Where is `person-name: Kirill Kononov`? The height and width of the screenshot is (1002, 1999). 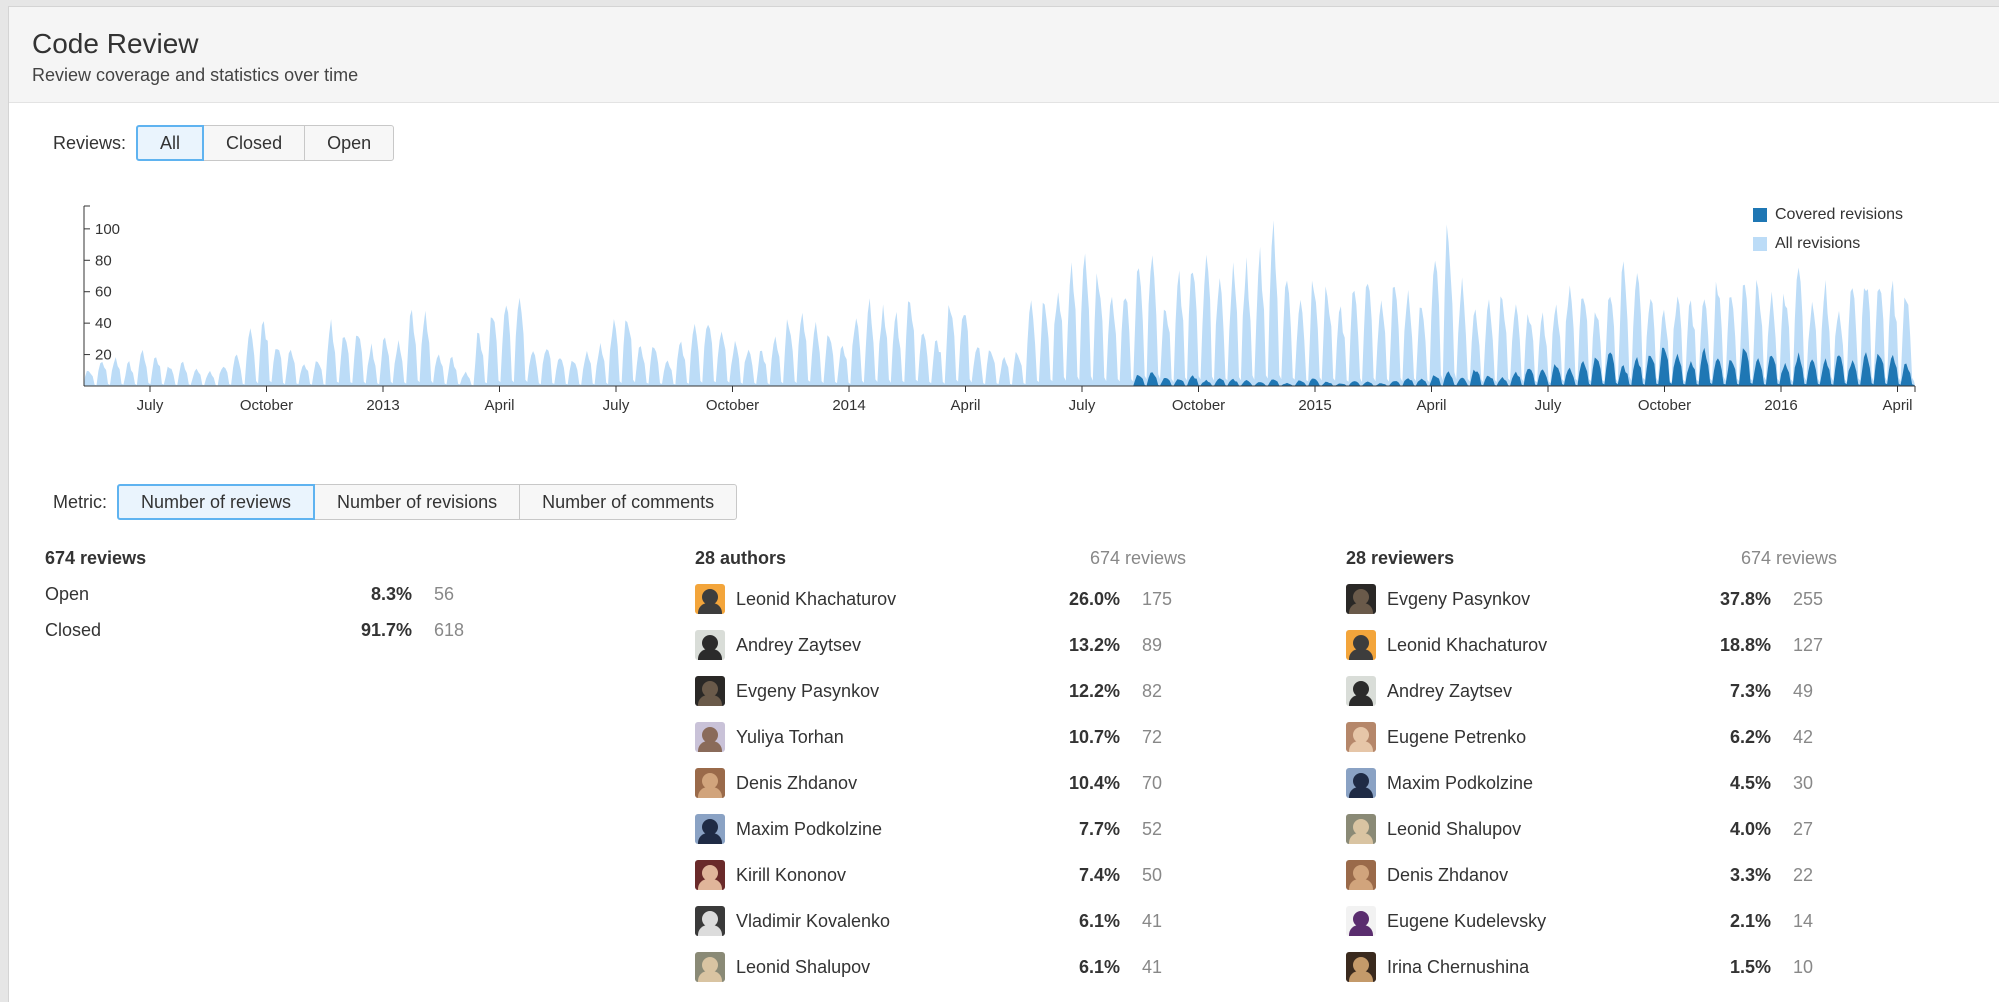
person-name: Kirill Kononov is located at coordinates (894, 875).